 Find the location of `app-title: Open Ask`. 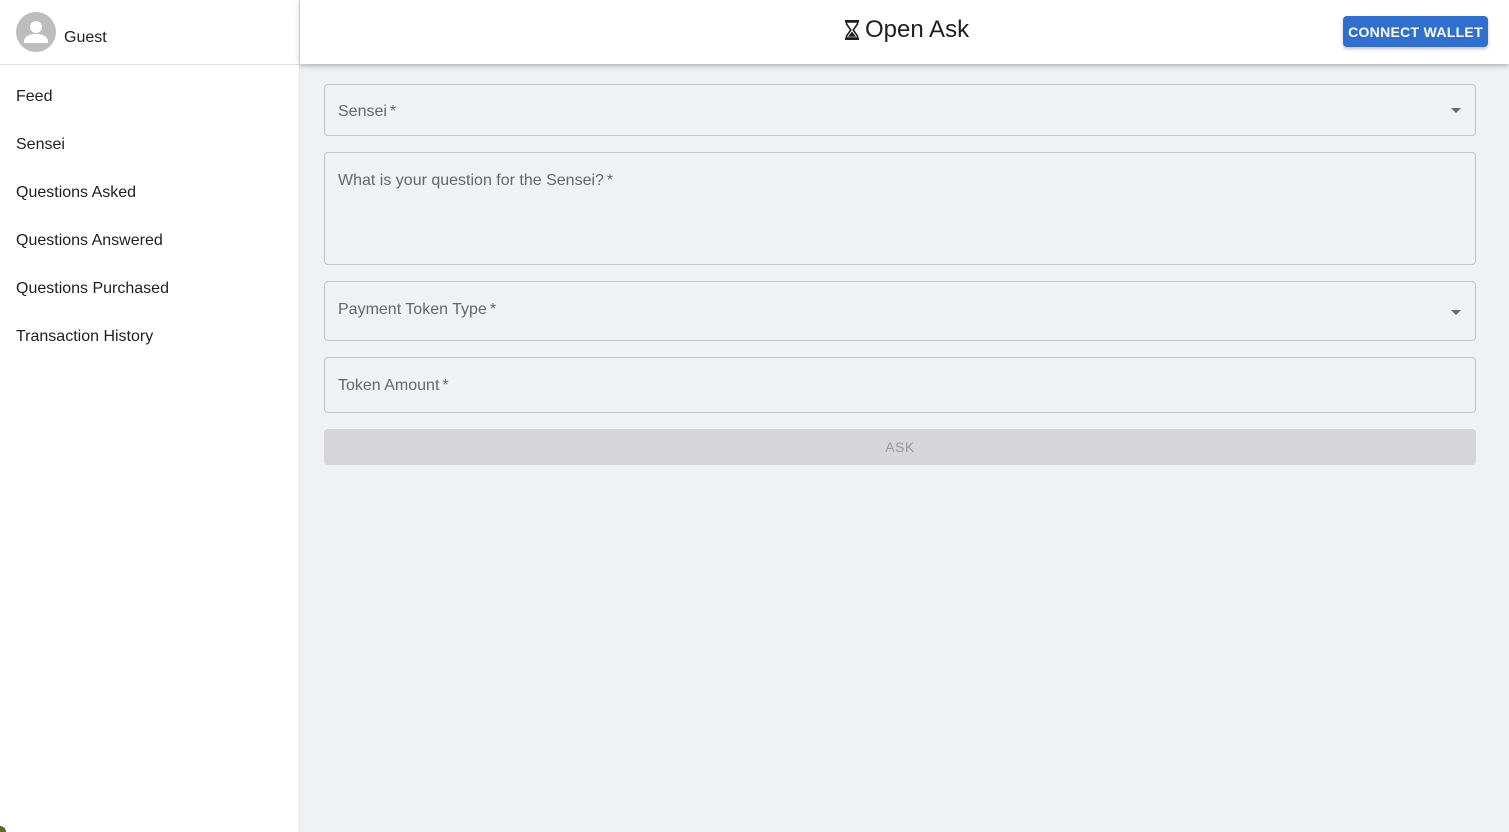

app-title: Open Ask is located at coordinates (917, 29).